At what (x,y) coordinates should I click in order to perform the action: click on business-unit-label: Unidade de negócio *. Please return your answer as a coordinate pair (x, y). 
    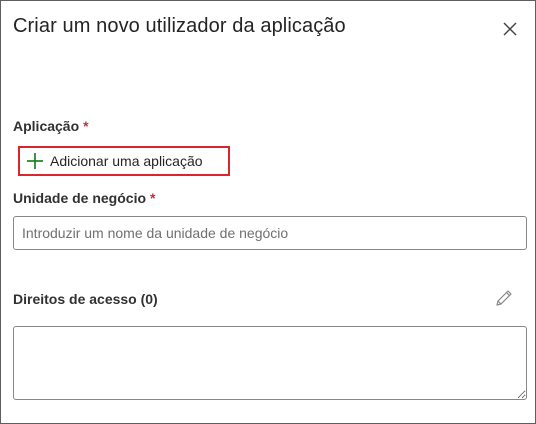
    Looking at the image, I should click on (84, 198).